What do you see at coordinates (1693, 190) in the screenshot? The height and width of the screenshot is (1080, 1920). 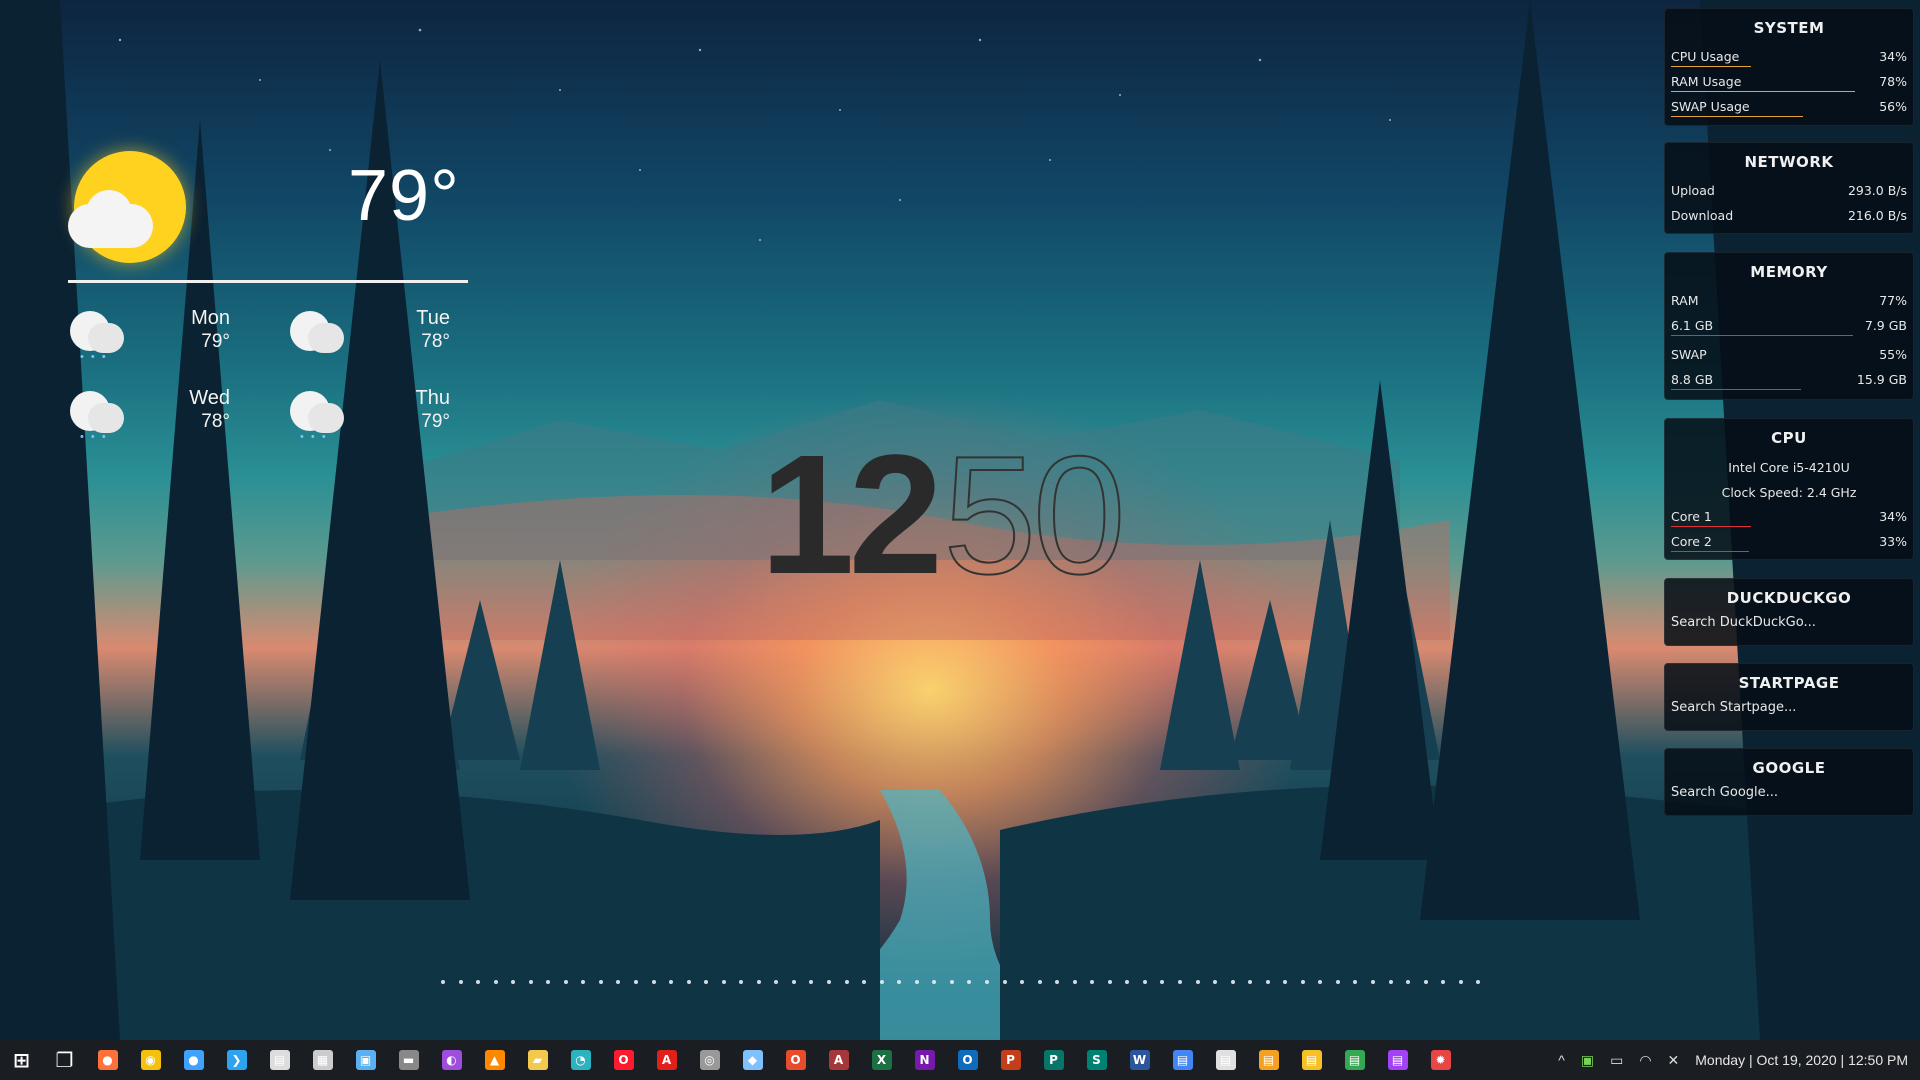 I see `row-label: Upload` at bounding box center [1693, 190].